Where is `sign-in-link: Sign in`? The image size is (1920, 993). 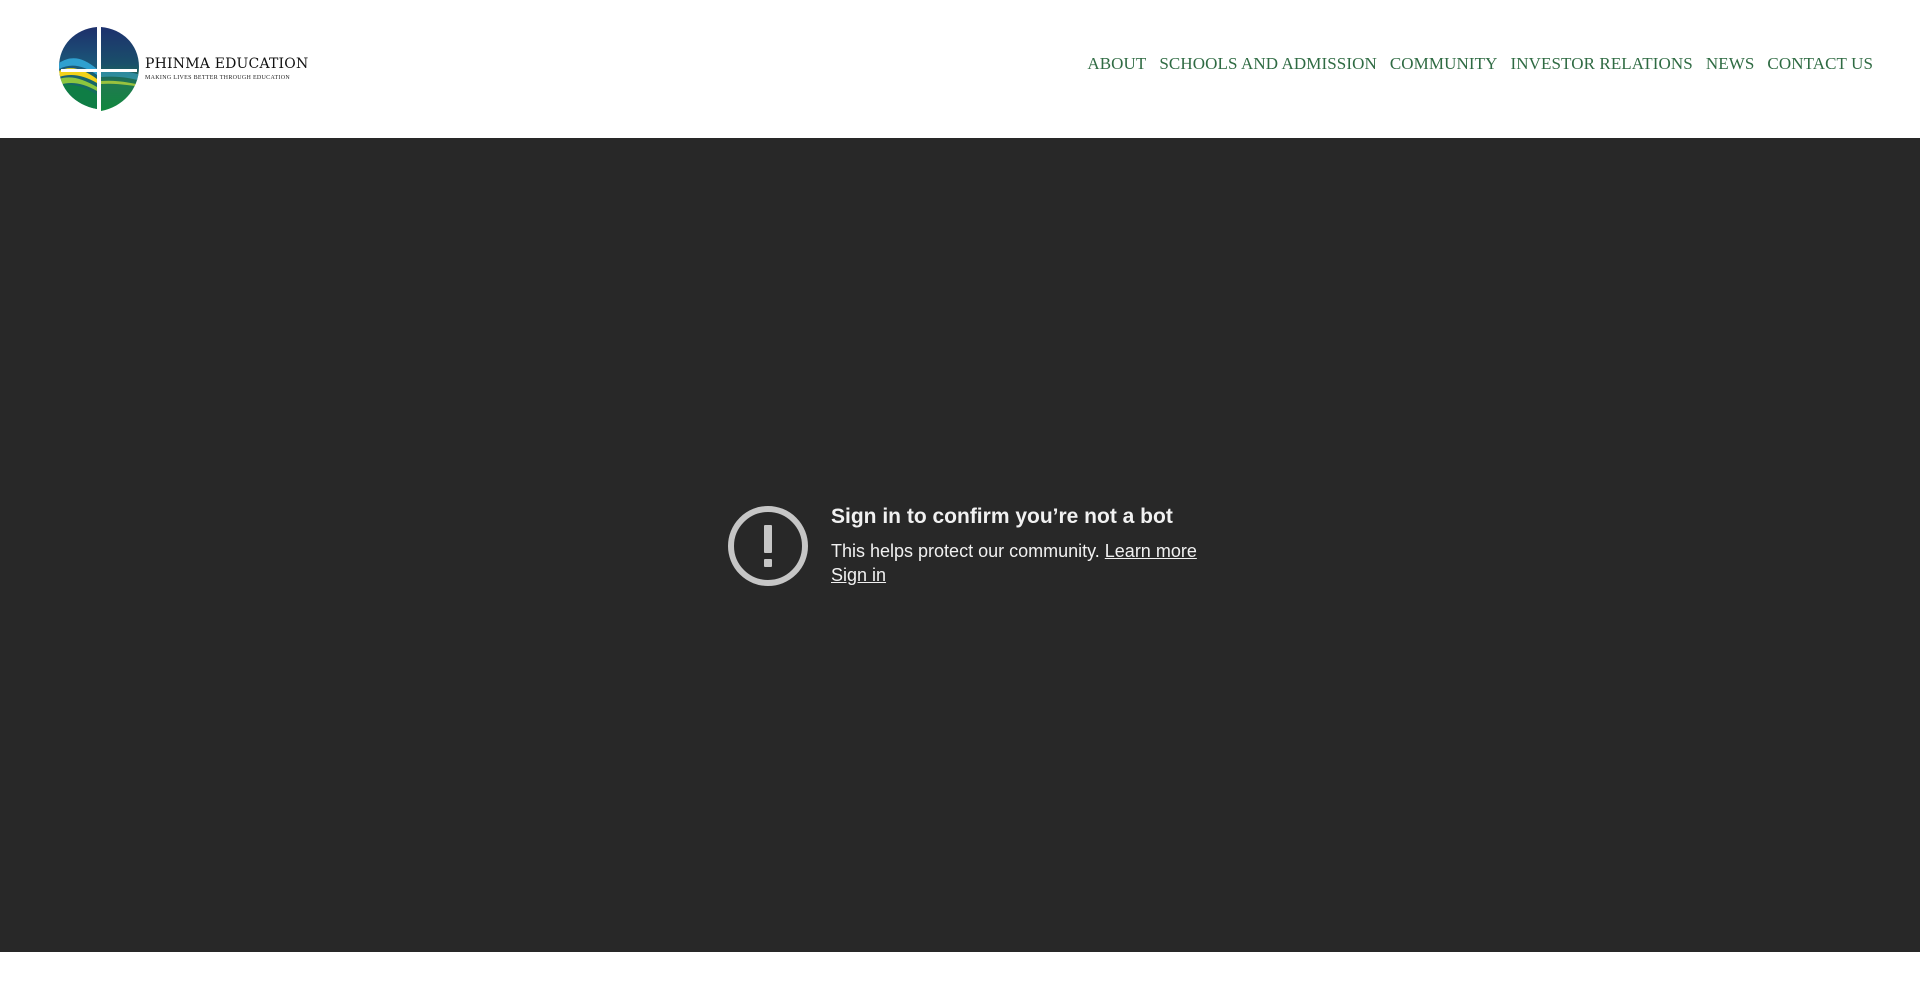 sign-in-link: Sign in is located at coordinates (858, 575).